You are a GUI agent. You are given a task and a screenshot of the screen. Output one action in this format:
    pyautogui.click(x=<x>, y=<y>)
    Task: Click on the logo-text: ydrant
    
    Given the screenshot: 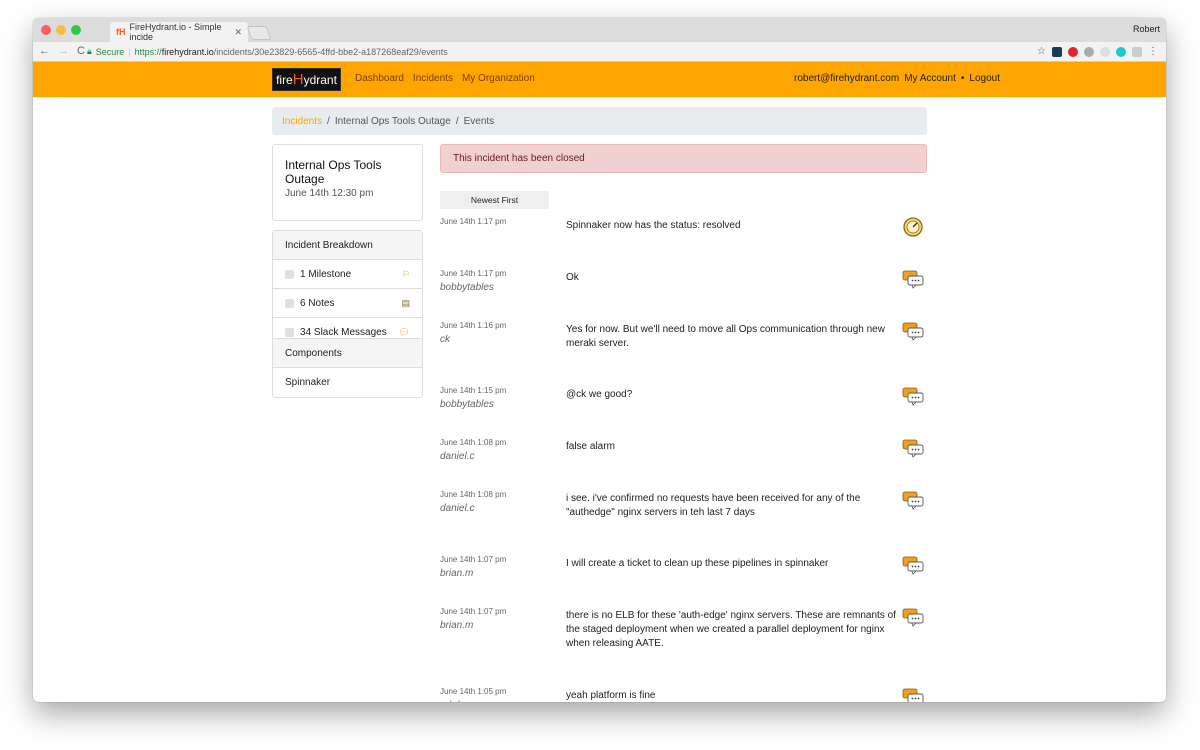 What is the action you would take?
    pyautogui.click(x=320, y=79)
    